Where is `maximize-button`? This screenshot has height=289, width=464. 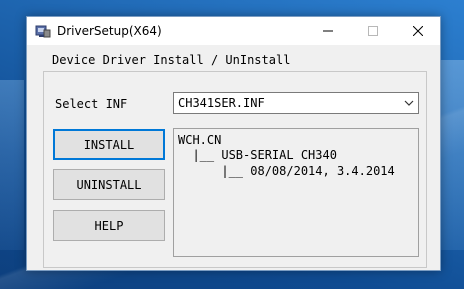
maximize-button is located at coordinates (372, 31).